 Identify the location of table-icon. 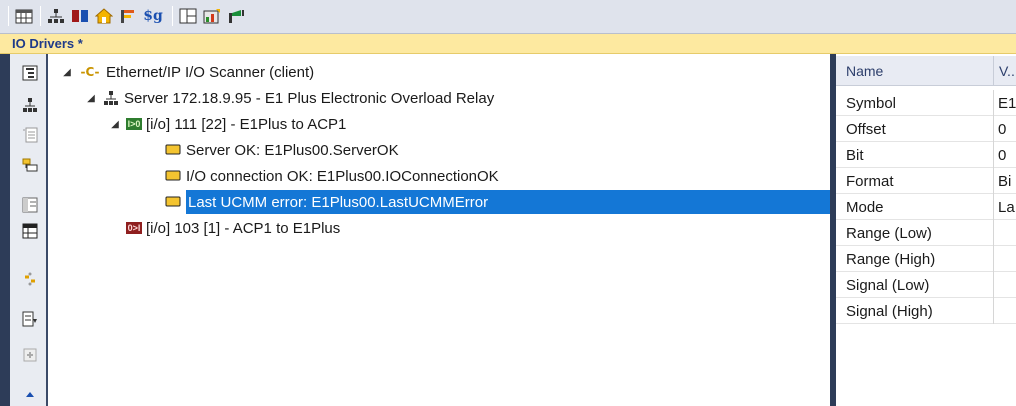
(24, 16).